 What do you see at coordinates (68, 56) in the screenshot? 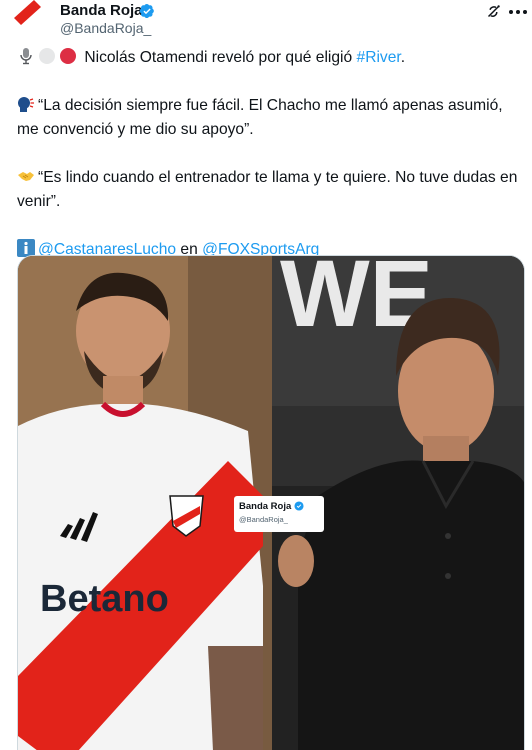
I see `red-circle-icon` at bounding box center [68, 56].